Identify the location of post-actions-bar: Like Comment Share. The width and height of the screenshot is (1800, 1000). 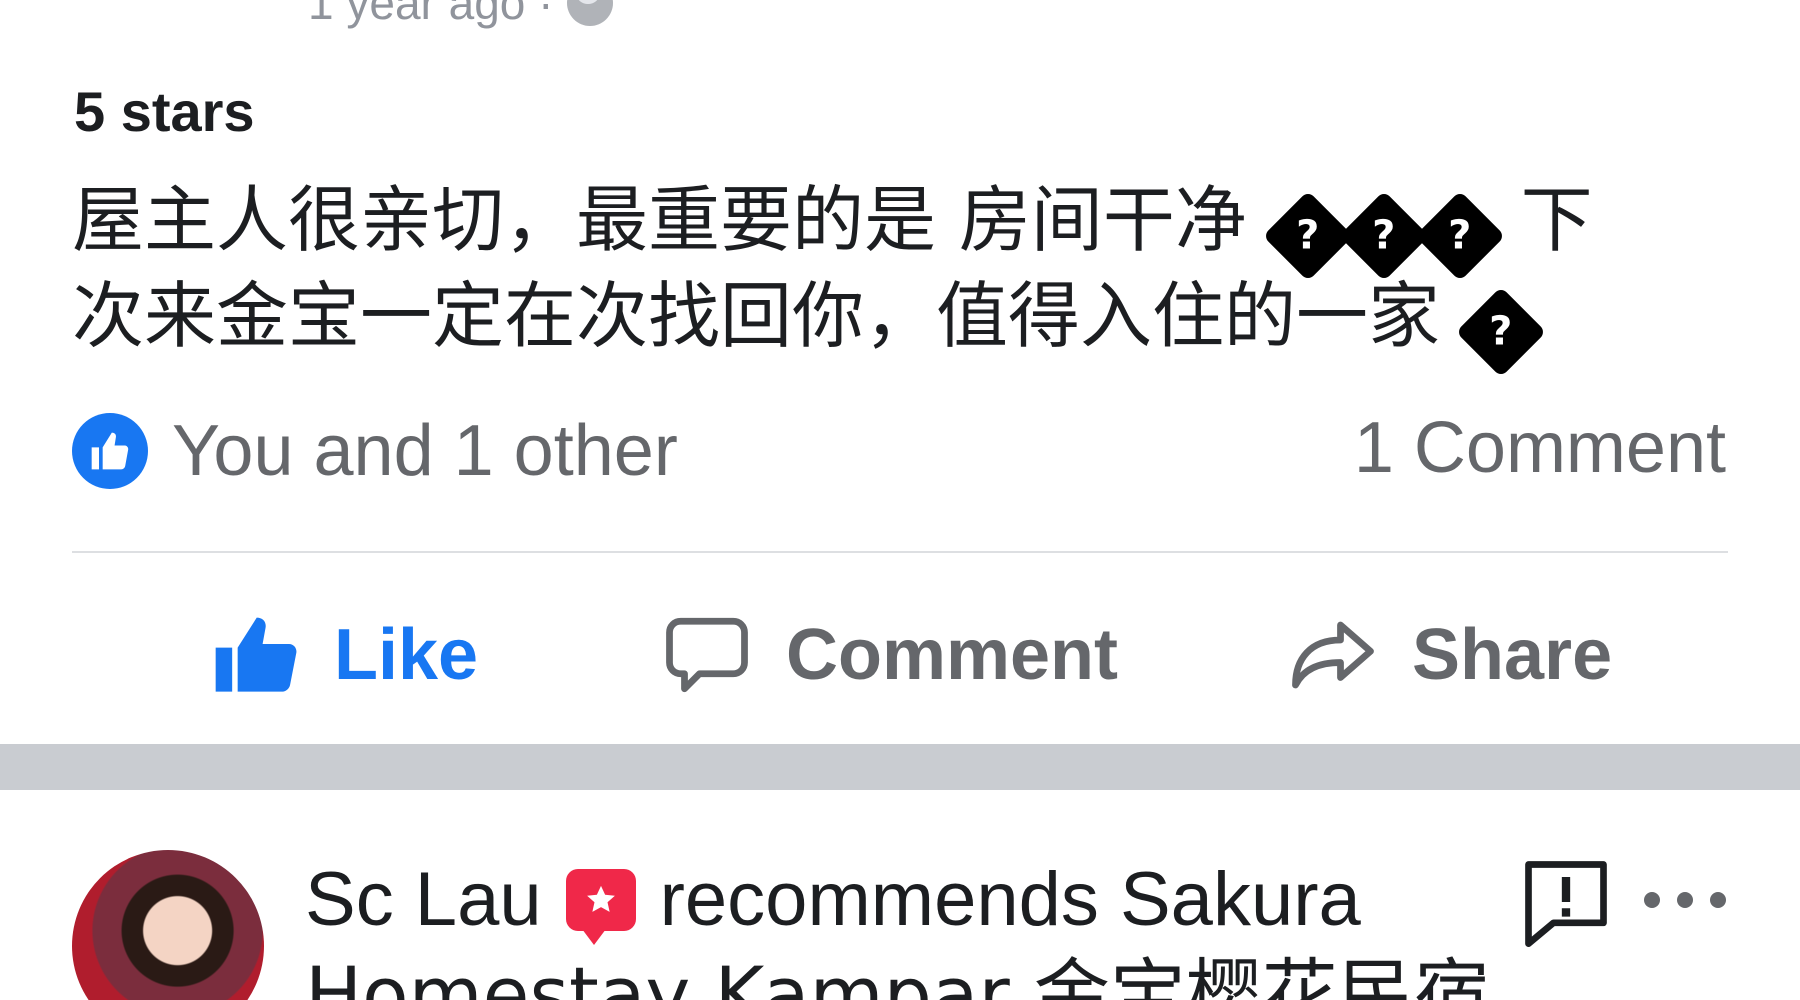
(900, 655).